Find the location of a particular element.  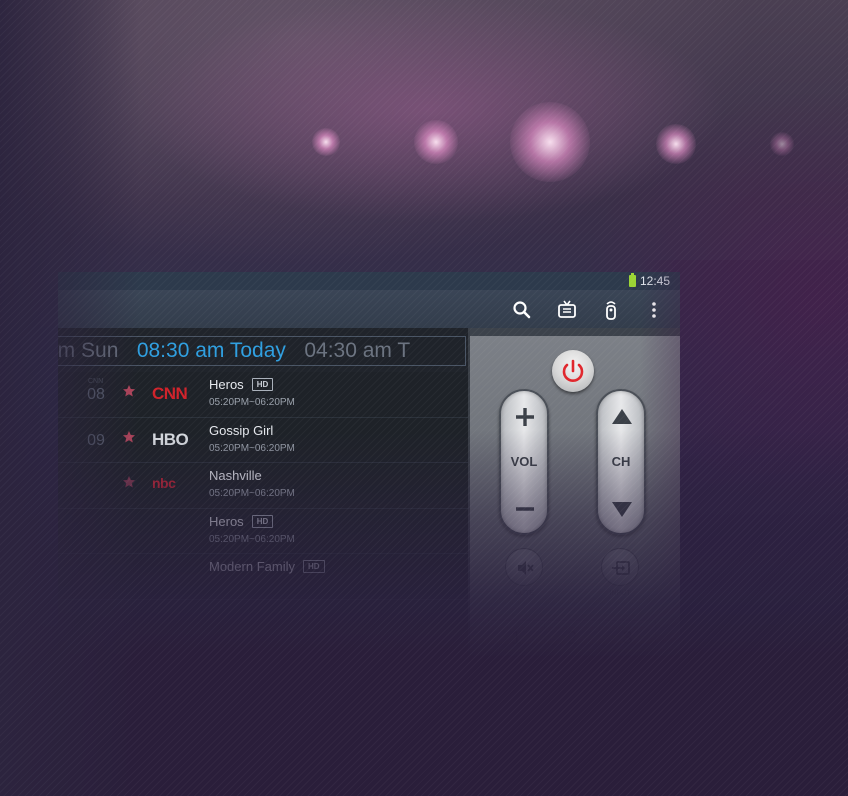

channel-sub-label: CNN is located at coordinates (96, 381).